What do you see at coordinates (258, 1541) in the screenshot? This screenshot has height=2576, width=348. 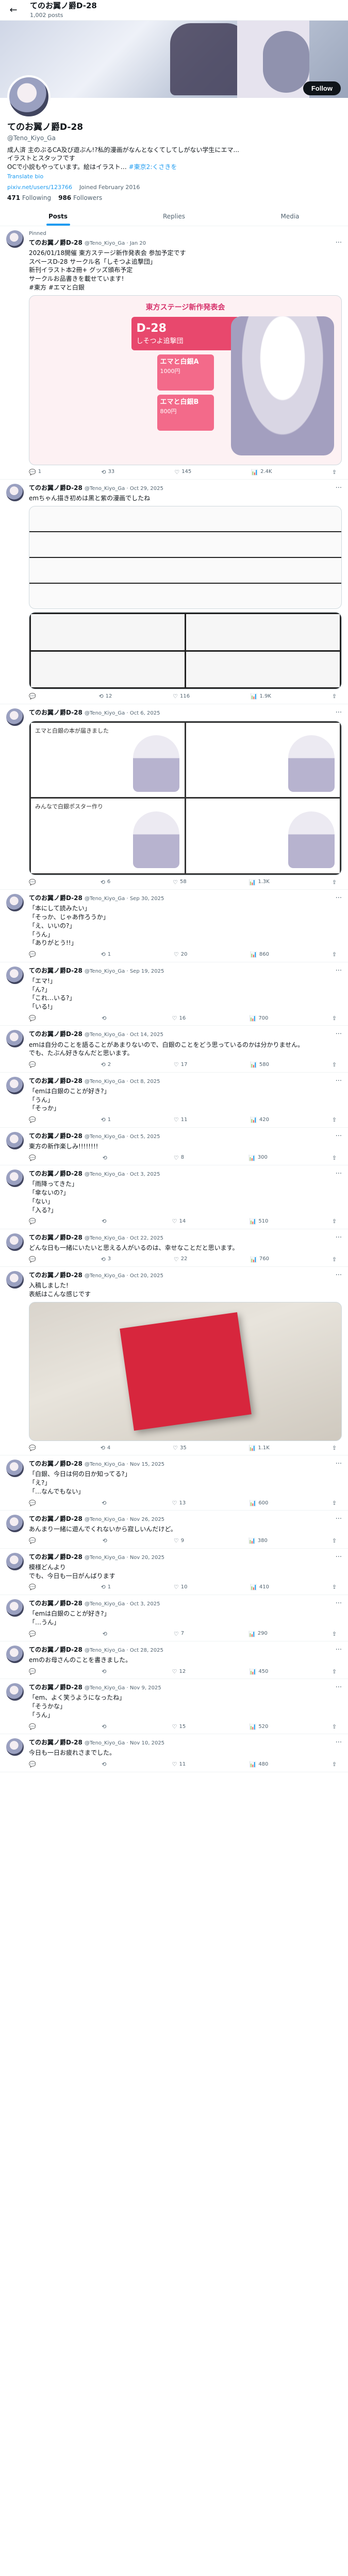 I see `views-button: 📊 380` at bounding box center [258, 1541].